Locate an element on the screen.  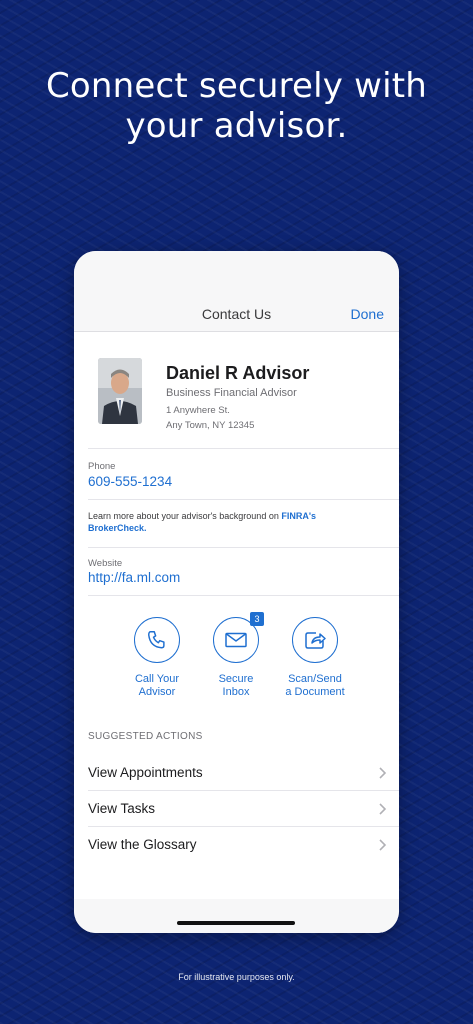
scan-send-document-button: Scan/Send a Document is located at coordinates (315, 658).